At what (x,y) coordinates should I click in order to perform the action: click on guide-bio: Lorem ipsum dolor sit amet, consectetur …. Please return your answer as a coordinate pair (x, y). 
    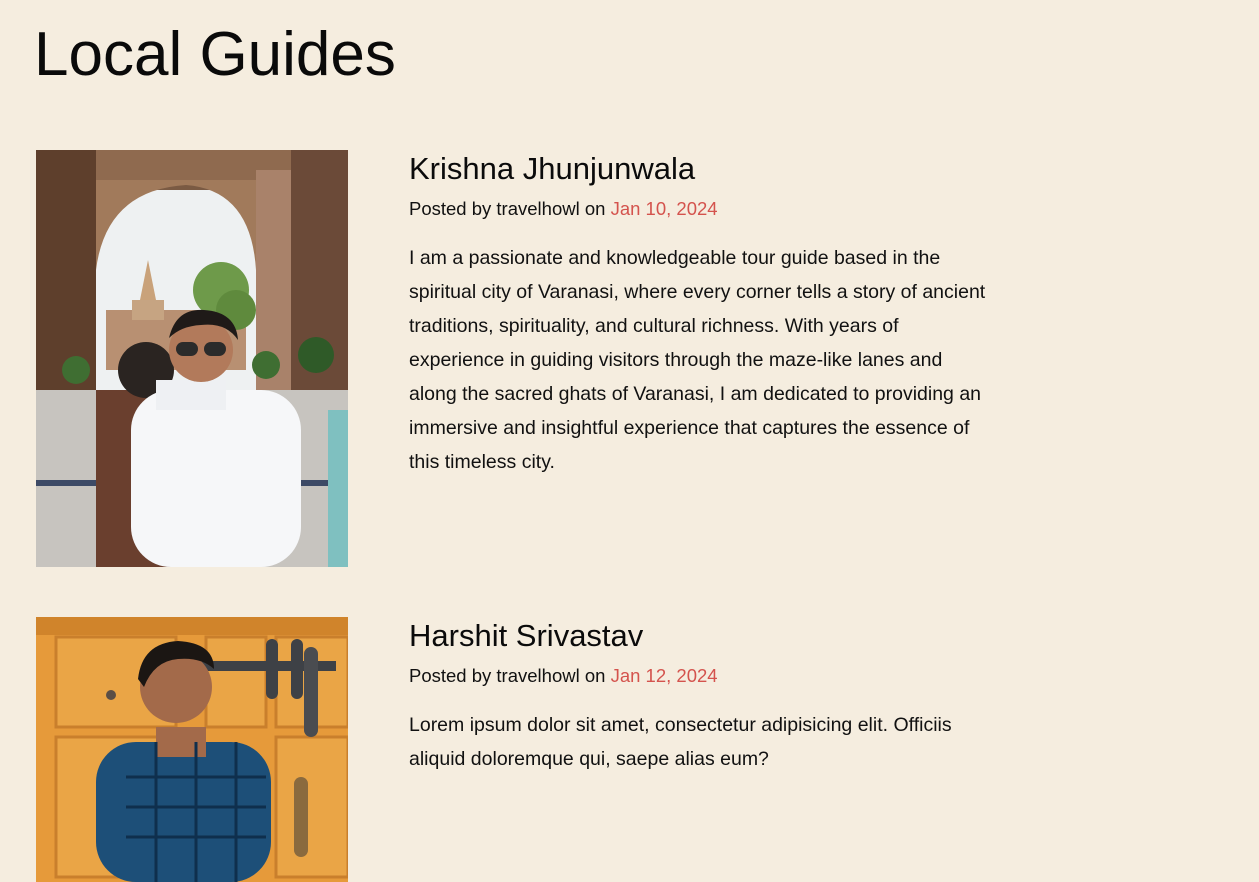
    Looking at the image, I should click on (680, 742).